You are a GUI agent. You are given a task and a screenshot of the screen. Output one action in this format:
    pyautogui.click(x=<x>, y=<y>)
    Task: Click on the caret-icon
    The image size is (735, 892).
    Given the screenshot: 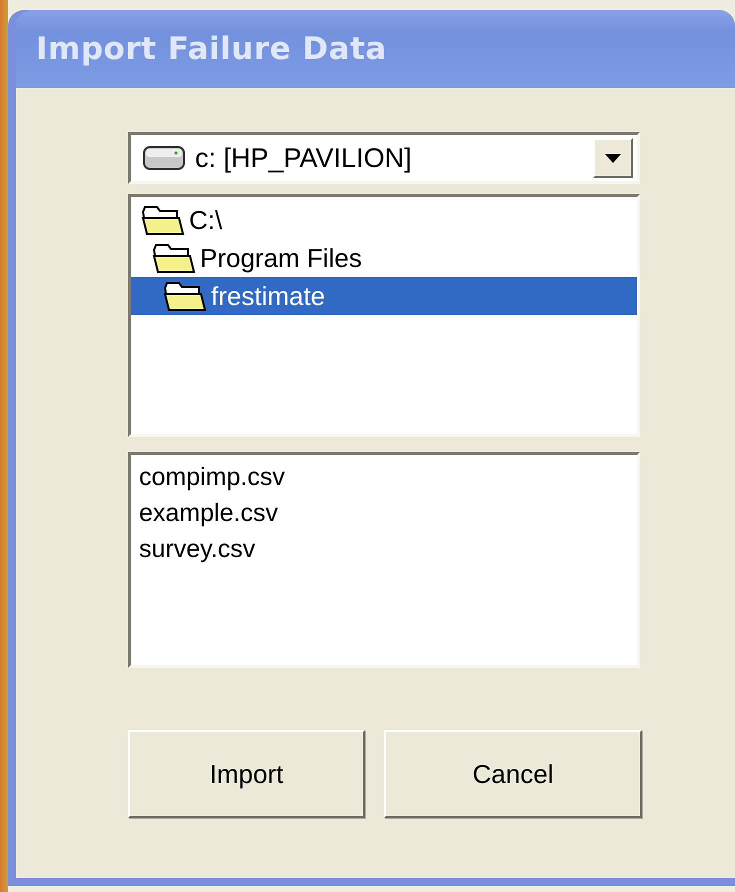 What is the action you would take?
    pyautogui.click(x=613, y=158)
    